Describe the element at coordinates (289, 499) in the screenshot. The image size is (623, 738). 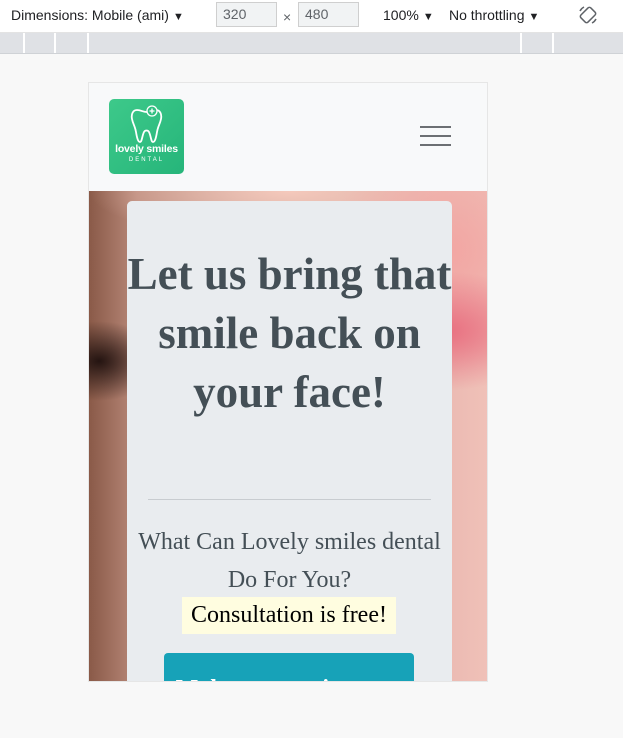
I see `divider` at that location.